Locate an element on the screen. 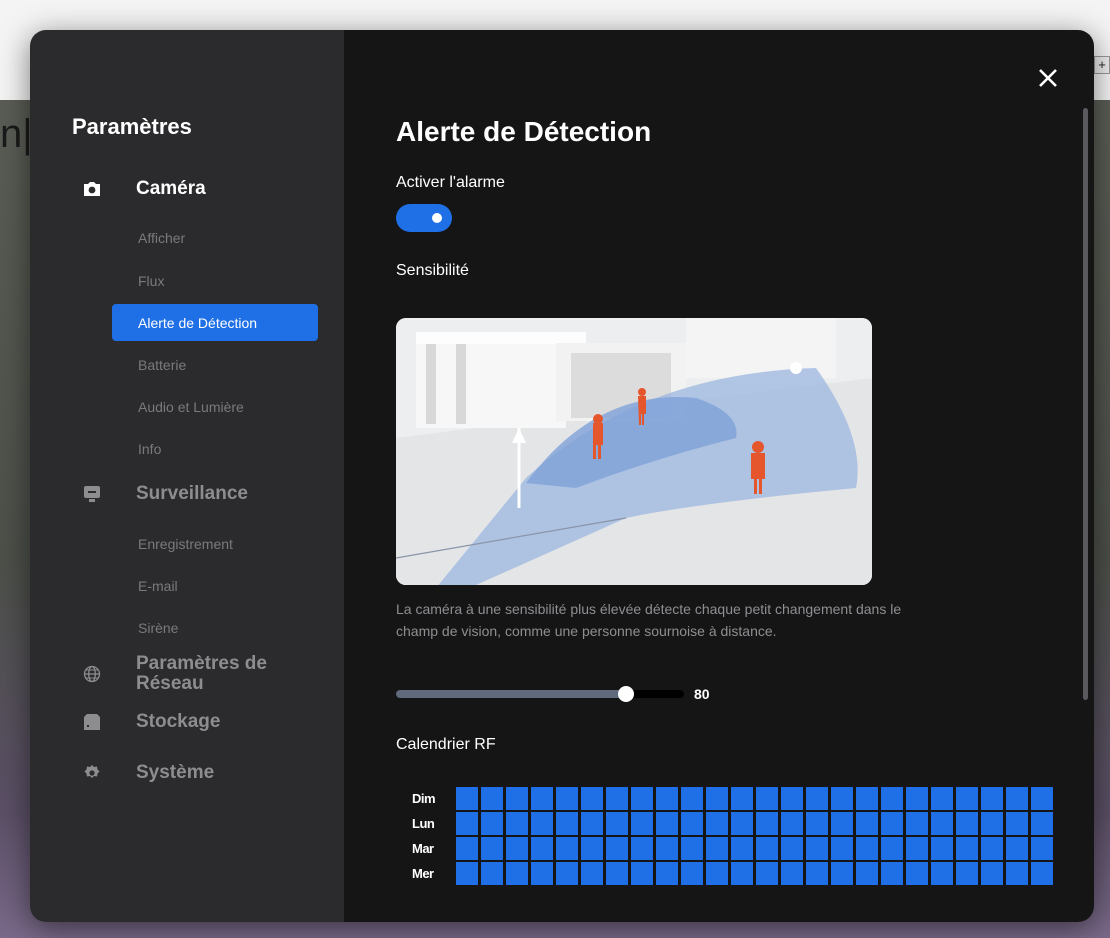 The height and width of the screenshot is (938, 1110). sensitivity-slider is located at coordinates (540, 694).